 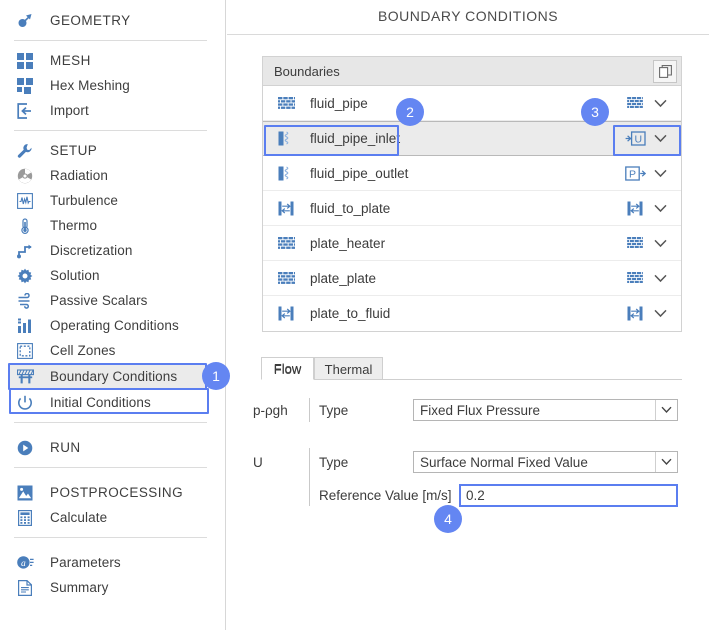 What do you see at coordinates (472, 208) in the screenshot?
I see `table-row: fluid_to_plate` at bounding box center [472, 208].